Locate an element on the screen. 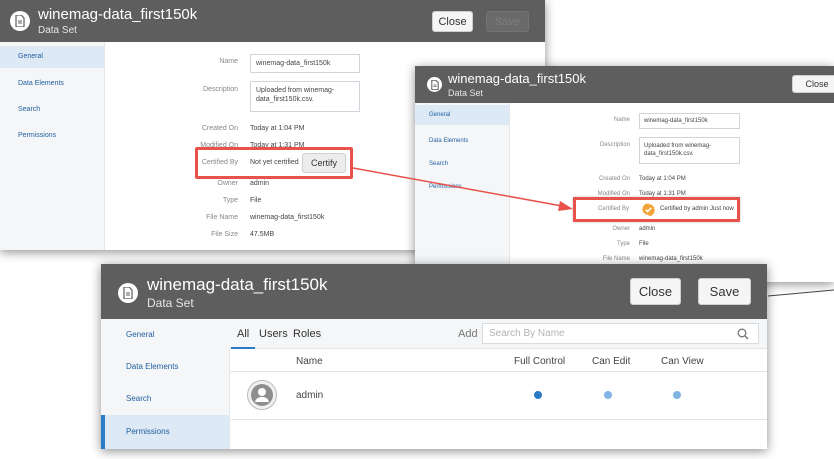 The height and width of the screenshot is (459, 834). certify-highlight-box is located at coordinates (274, 163).